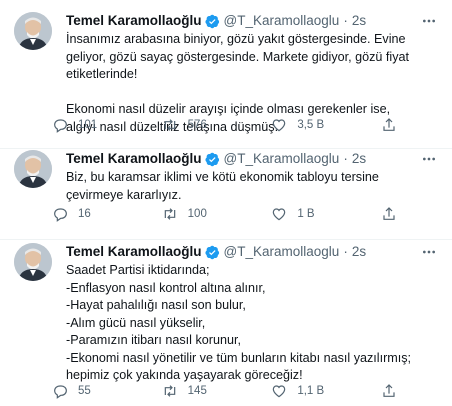  I want to click on retweet-count: 576, so click(197, 125).